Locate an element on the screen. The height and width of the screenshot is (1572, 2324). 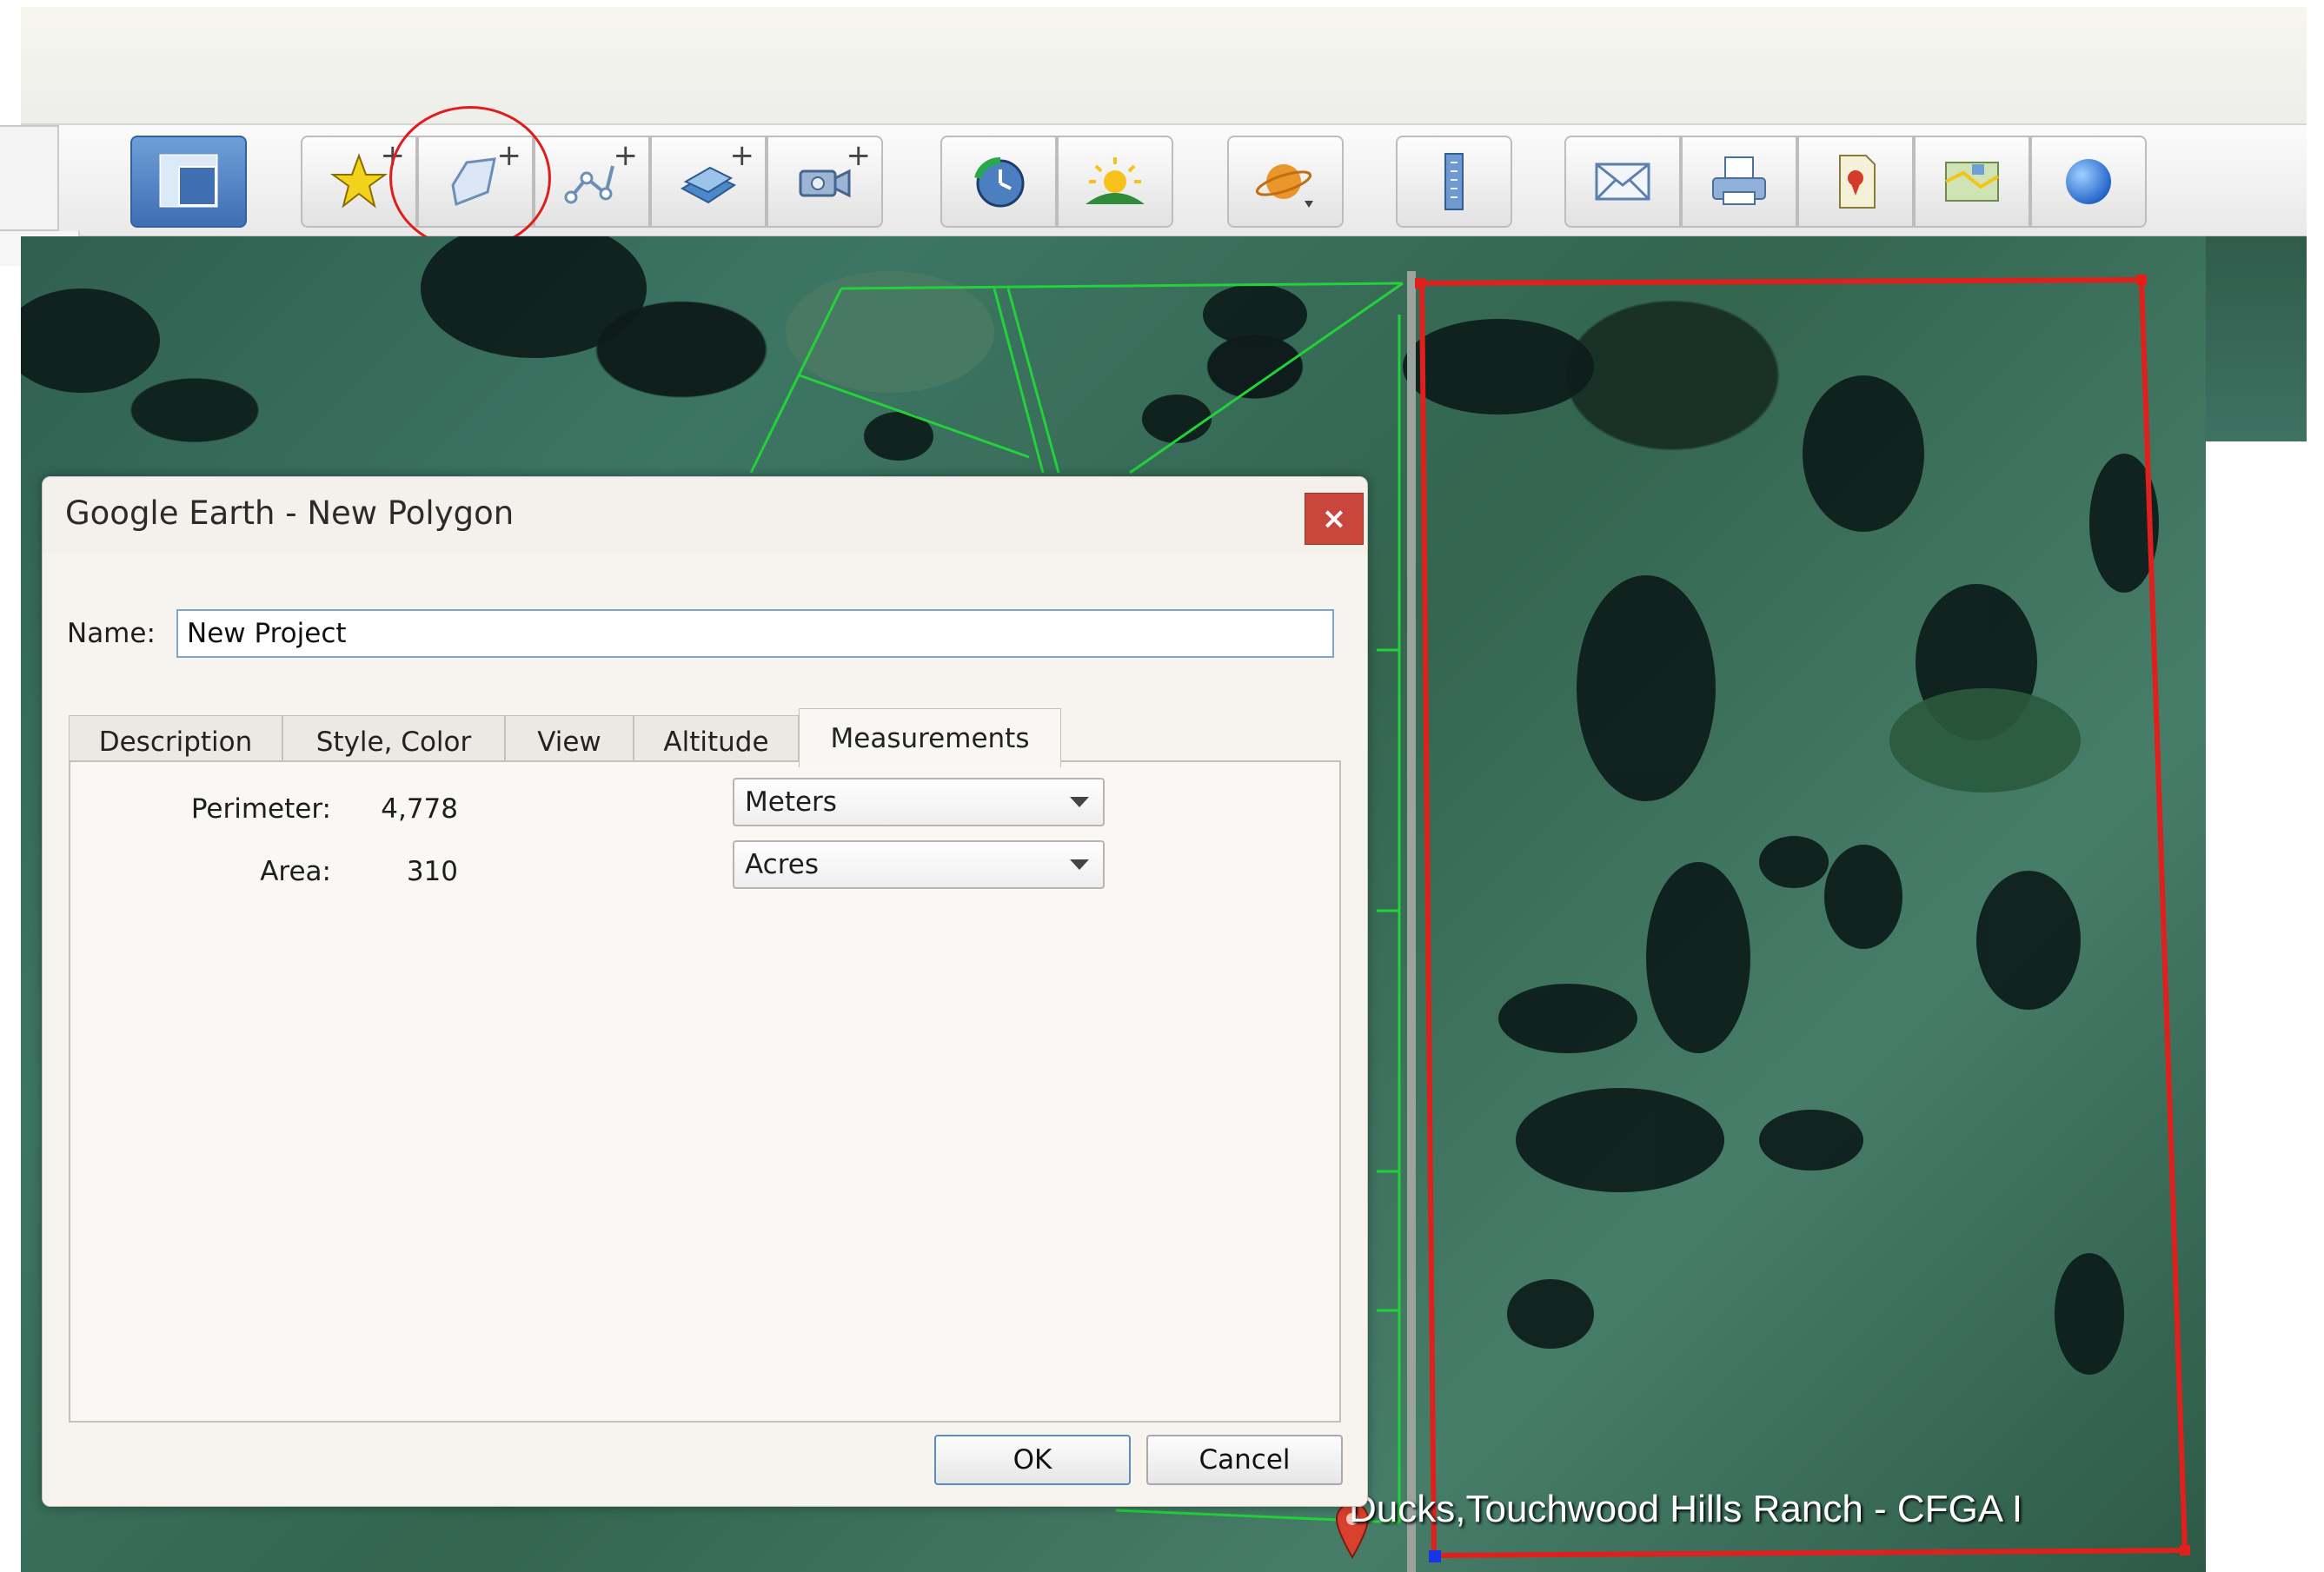
area-unit-value: Acres is located at coordinates (782, 864).